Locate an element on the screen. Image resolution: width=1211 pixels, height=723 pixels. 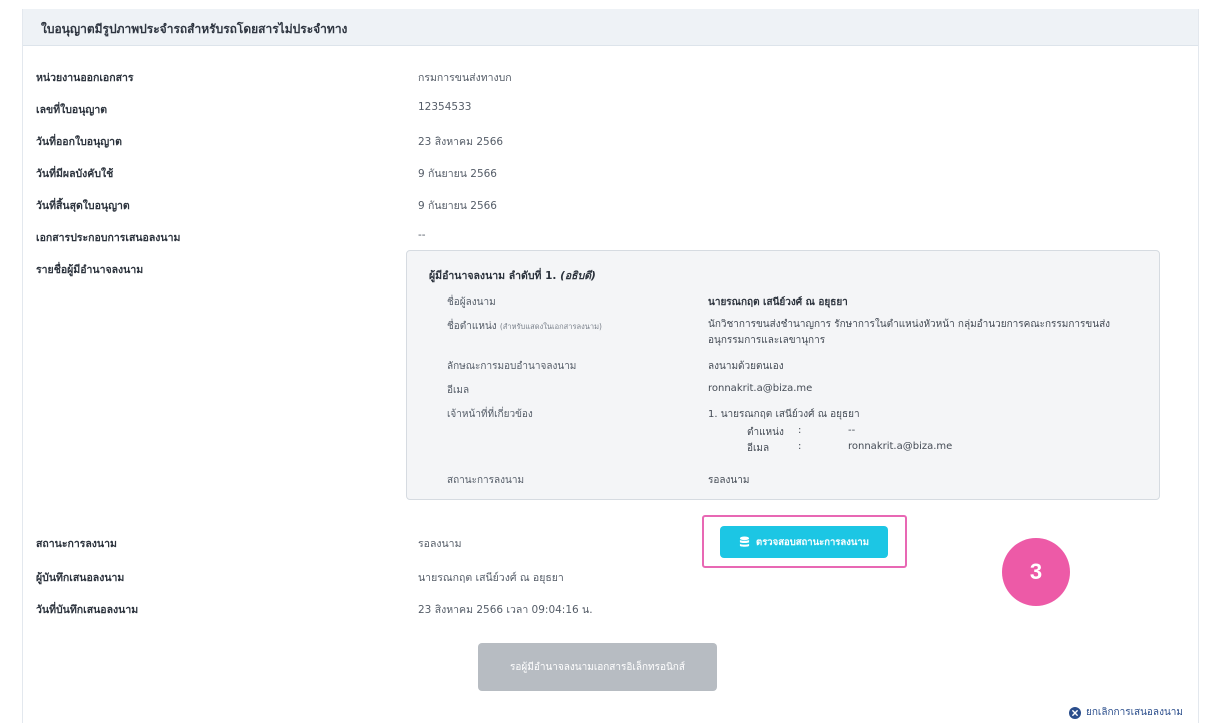
detail-label: ผู้บันทึกเสนอลงนาม is located at coordinates (80, 578).